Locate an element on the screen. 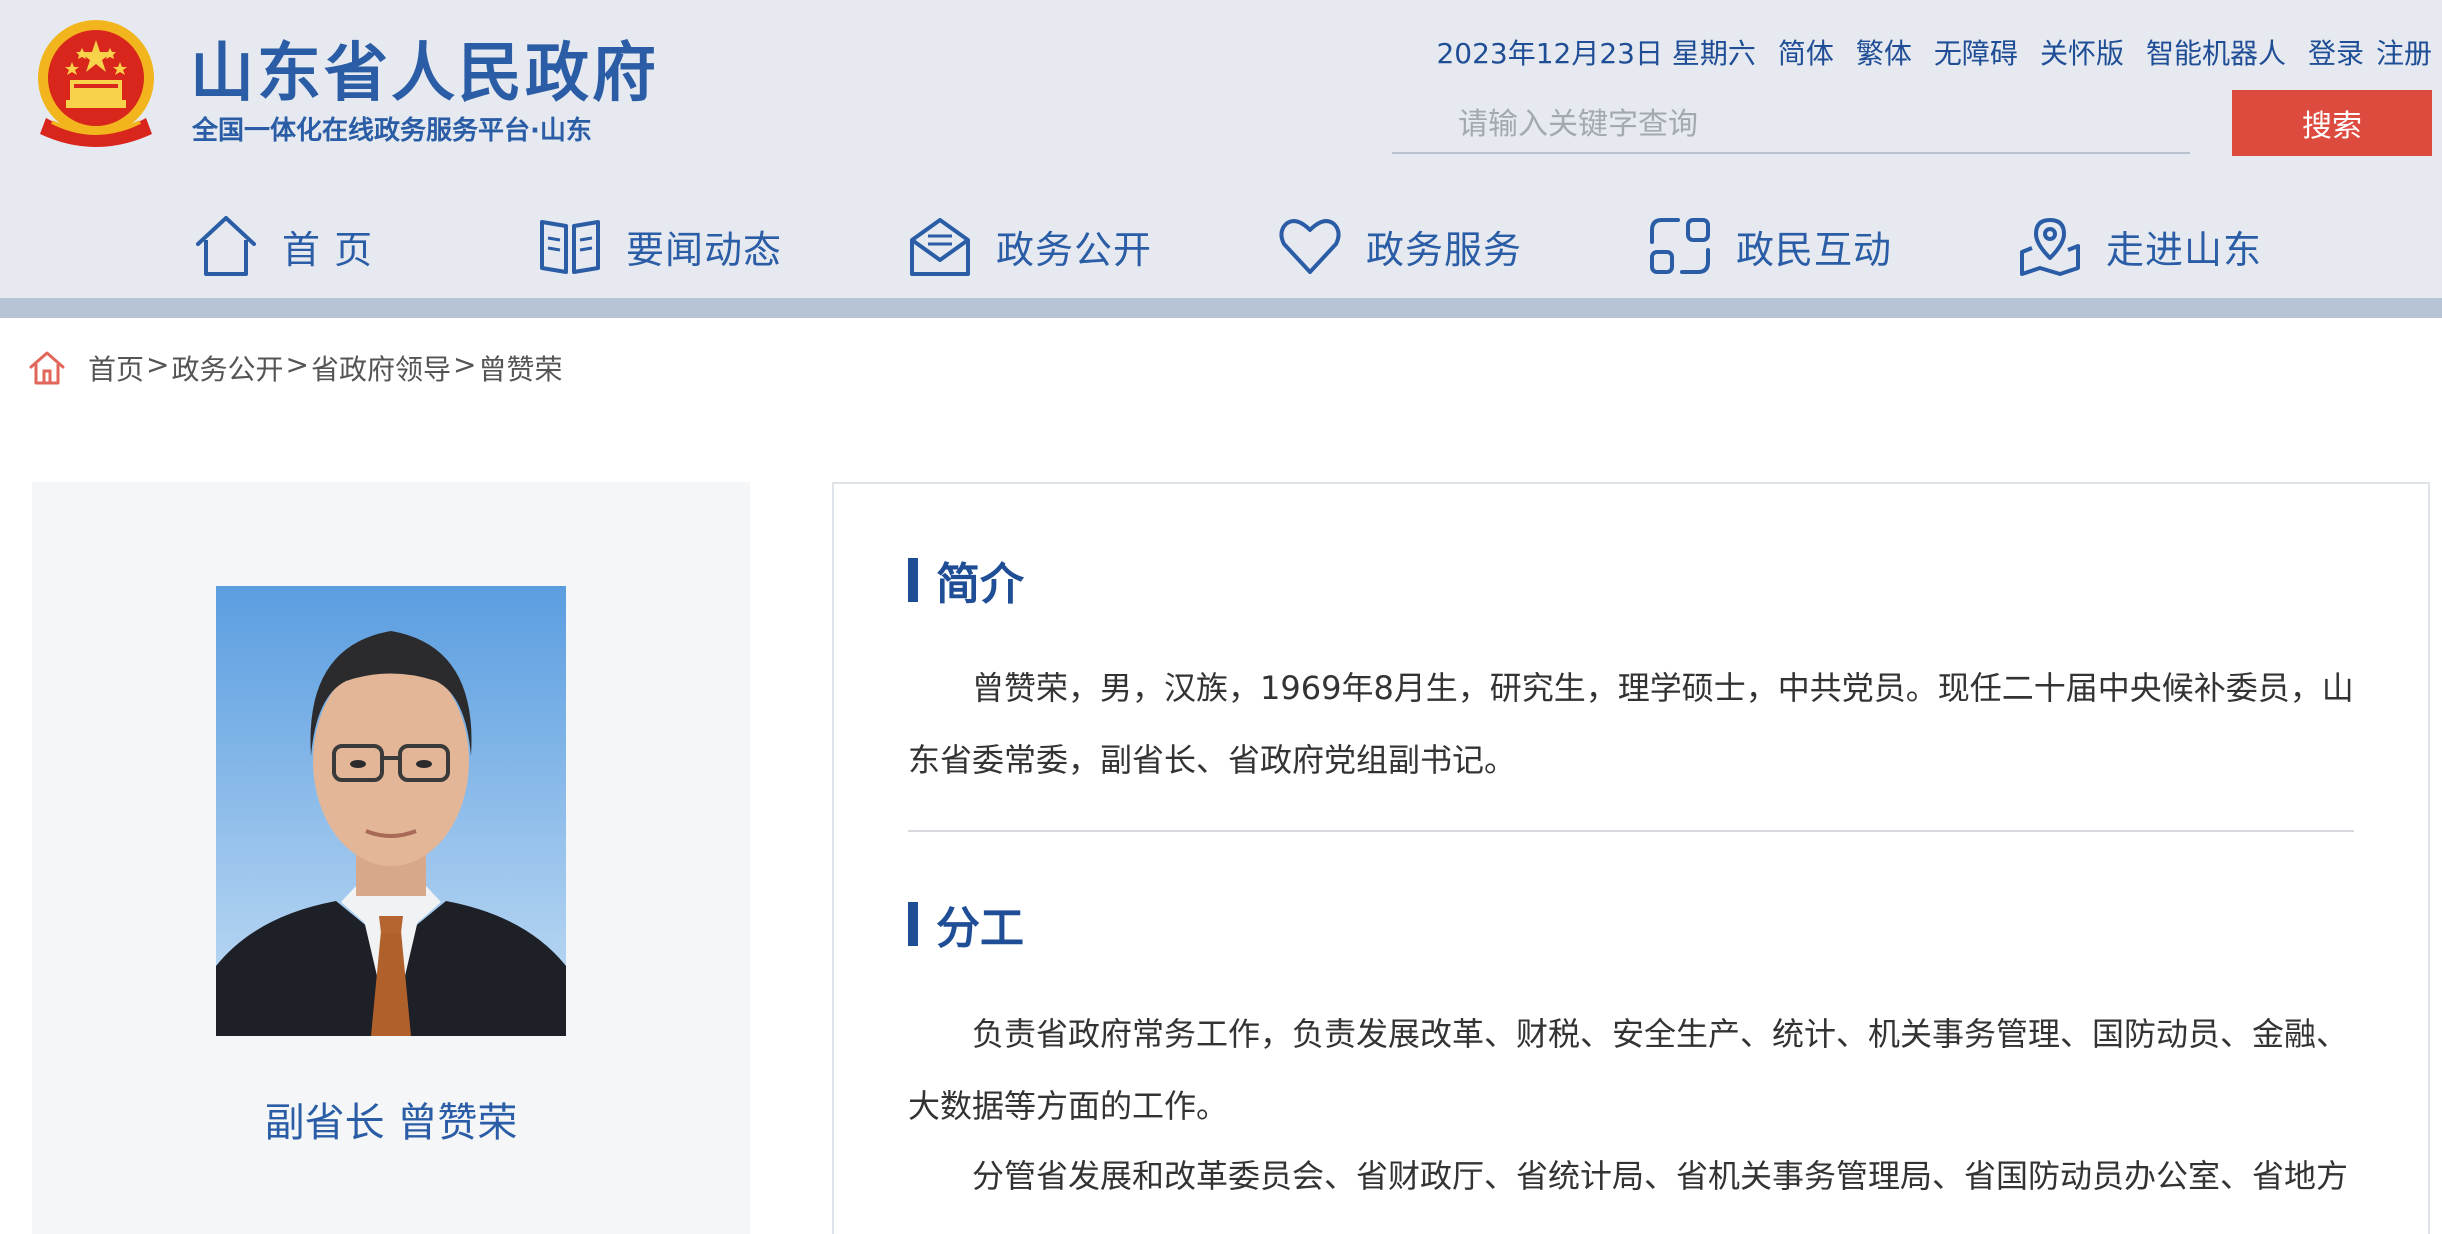 The height and width of the screenshot is (1234, 2442). site-subtitle: 全国一体化在线政务服务平台·山东 is located at coordinates (392, 131).